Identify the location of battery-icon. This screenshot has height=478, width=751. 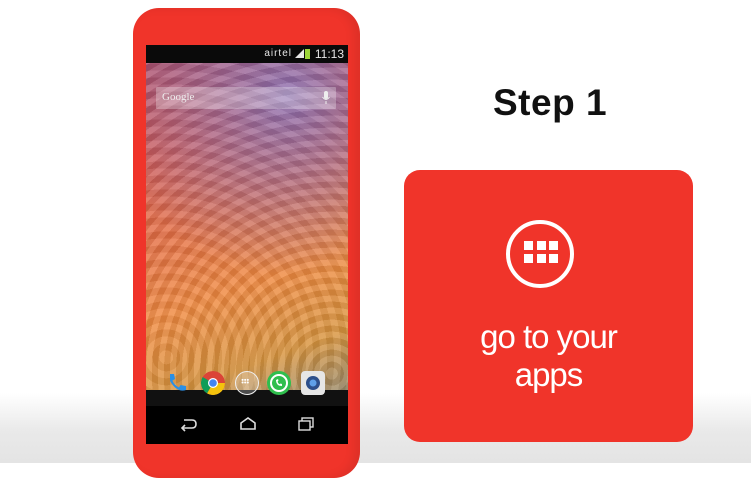
(307, 54).